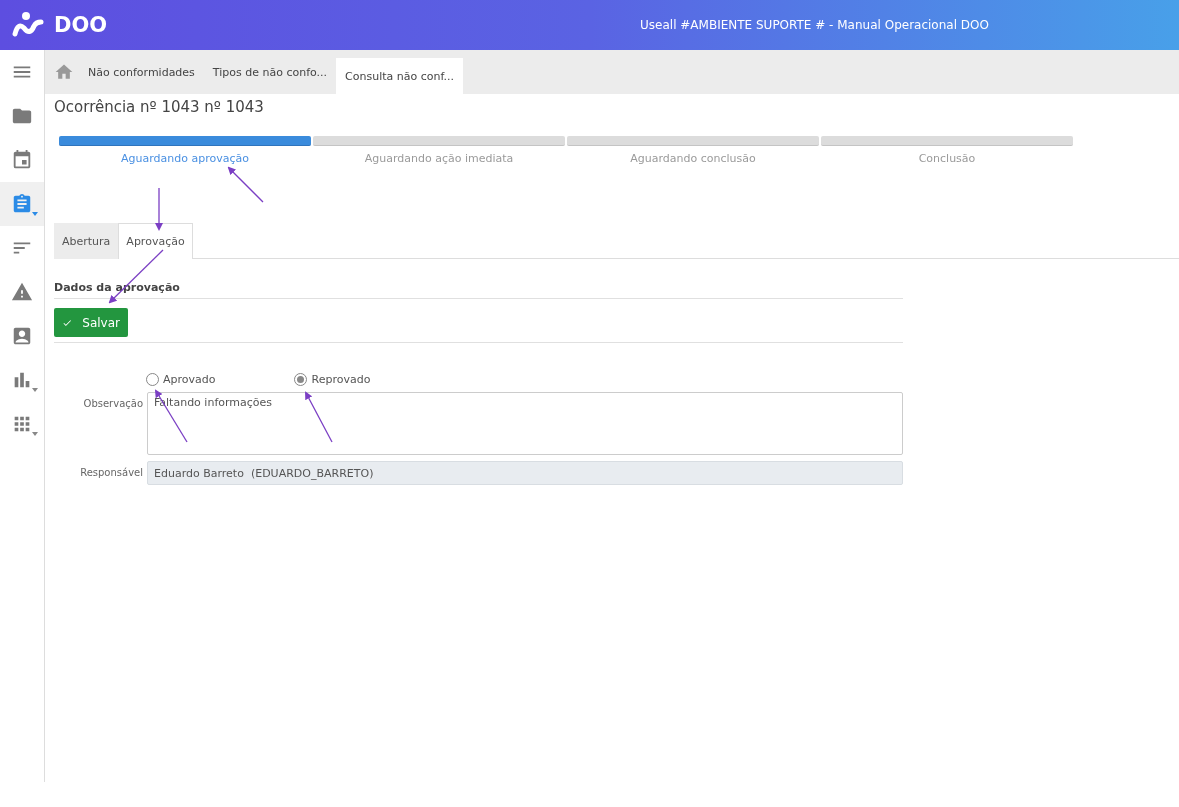 This screenshot has width=1179, height=807. I want to click on responsible-field: Eduardo Barreto (EDUARDO_BARRETO), so click(525, 473).